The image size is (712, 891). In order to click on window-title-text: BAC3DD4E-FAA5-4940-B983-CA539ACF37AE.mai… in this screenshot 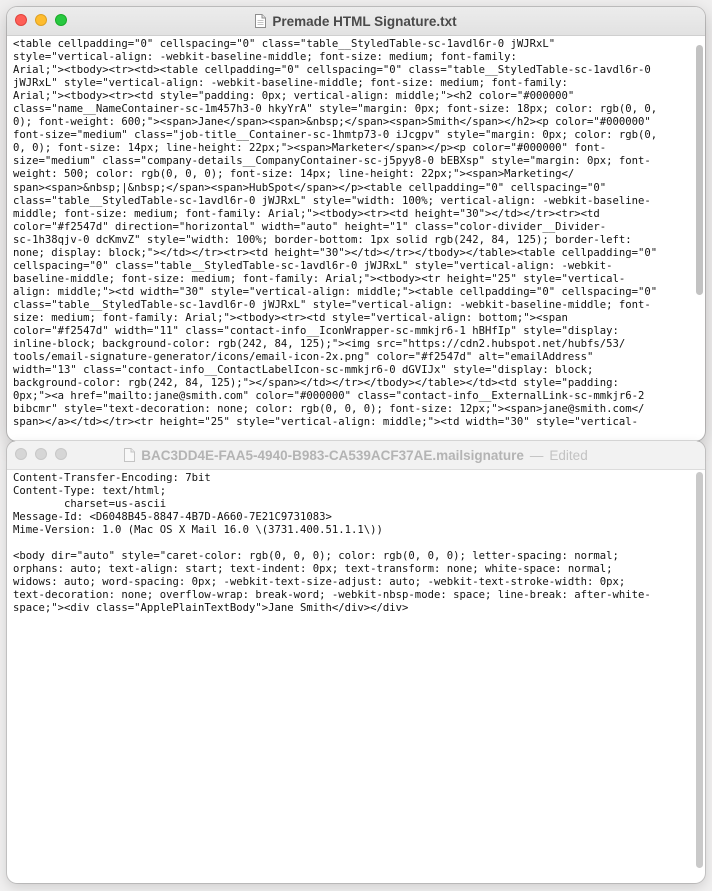, I will do `click(332, 455)`.